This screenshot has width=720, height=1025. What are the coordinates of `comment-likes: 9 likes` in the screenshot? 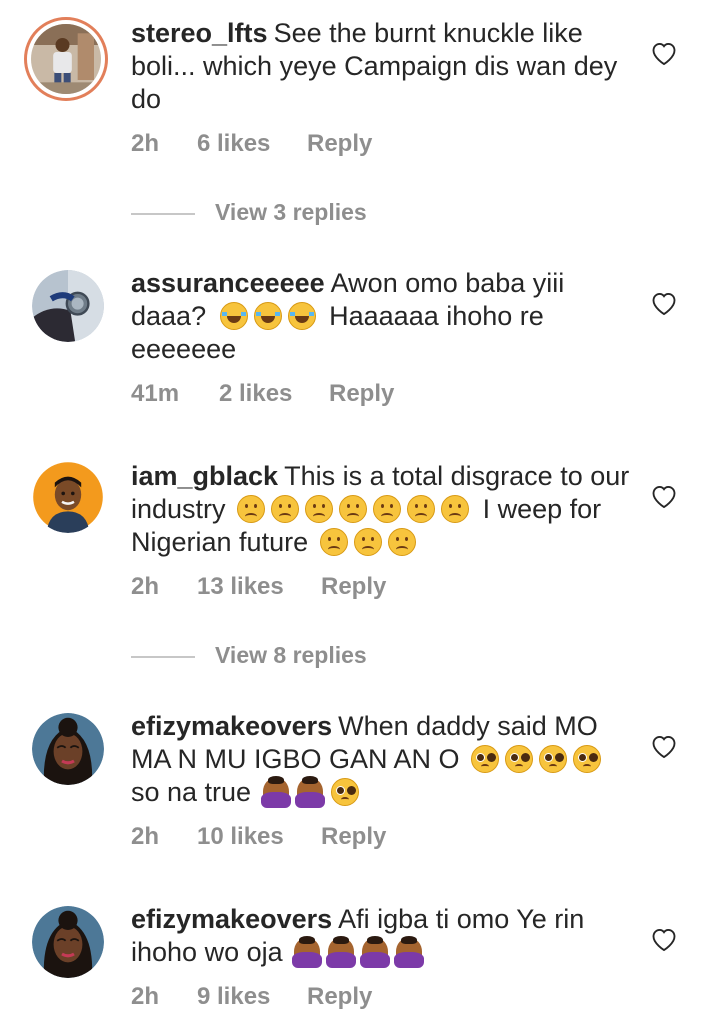 It's located at (252, 997).